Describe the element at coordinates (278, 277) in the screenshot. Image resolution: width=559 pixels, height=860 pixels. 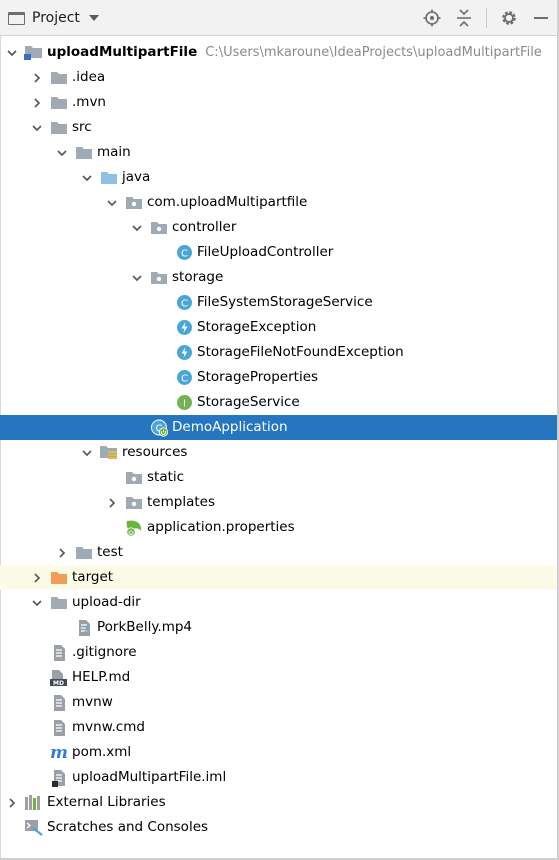
I see `tree-node-storage: storage` at that location.